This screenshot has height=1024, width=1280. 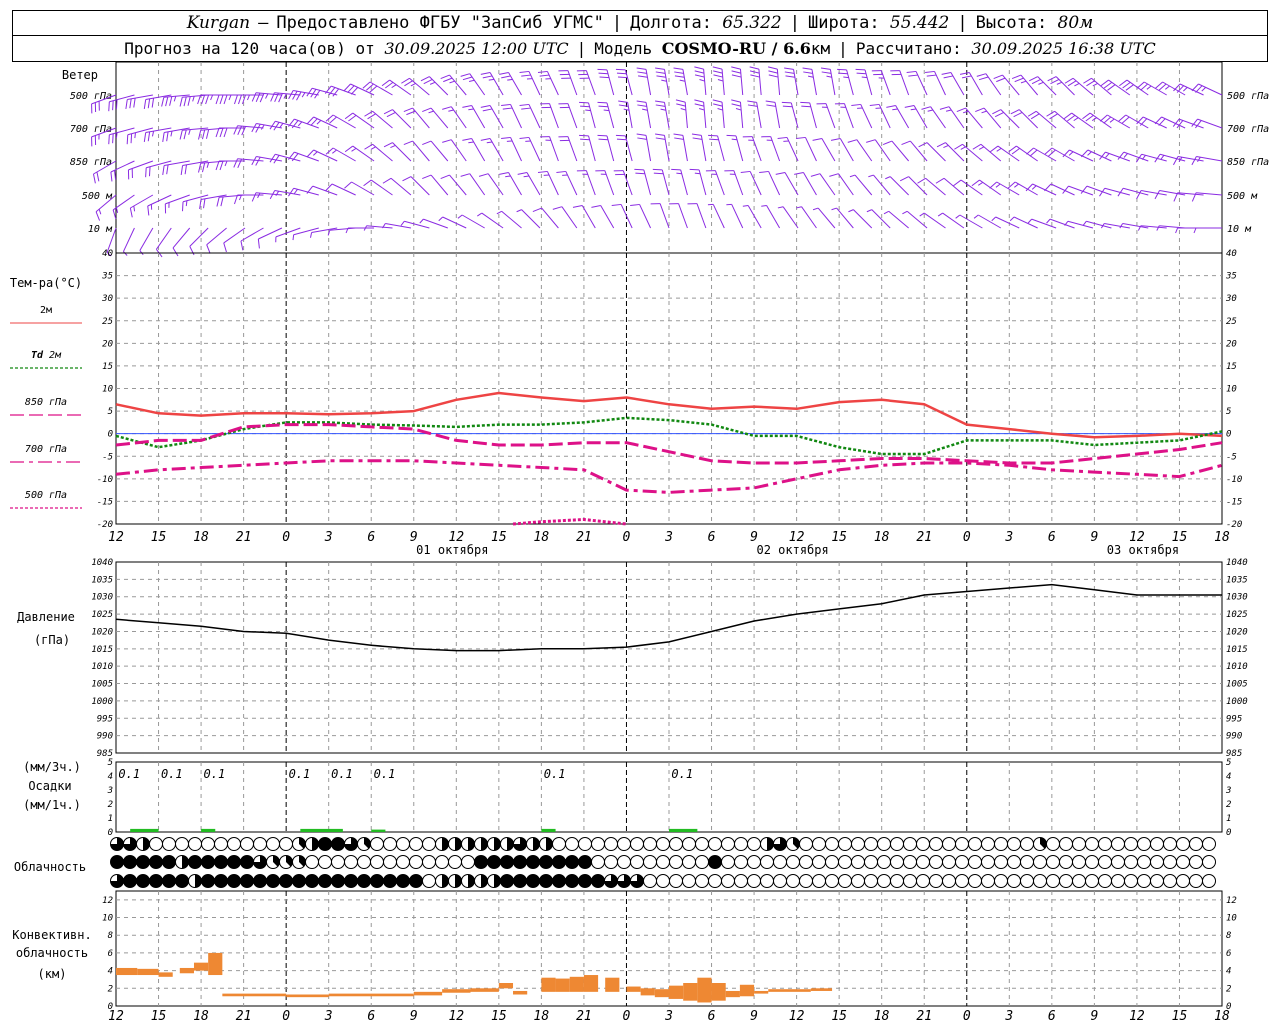 What do you see at coordinates (754, 1016) in the screenshot?
I see `x-tick-label: 9` at bounding box center [754, 1016].